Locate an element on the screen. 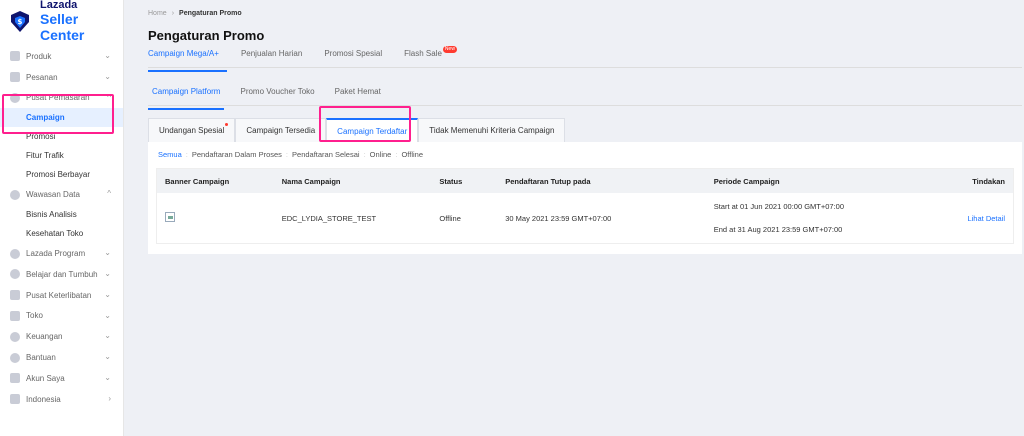 The width and height of the screenshot is (1024, 436). box-icon is located at coordinates (15, 56).